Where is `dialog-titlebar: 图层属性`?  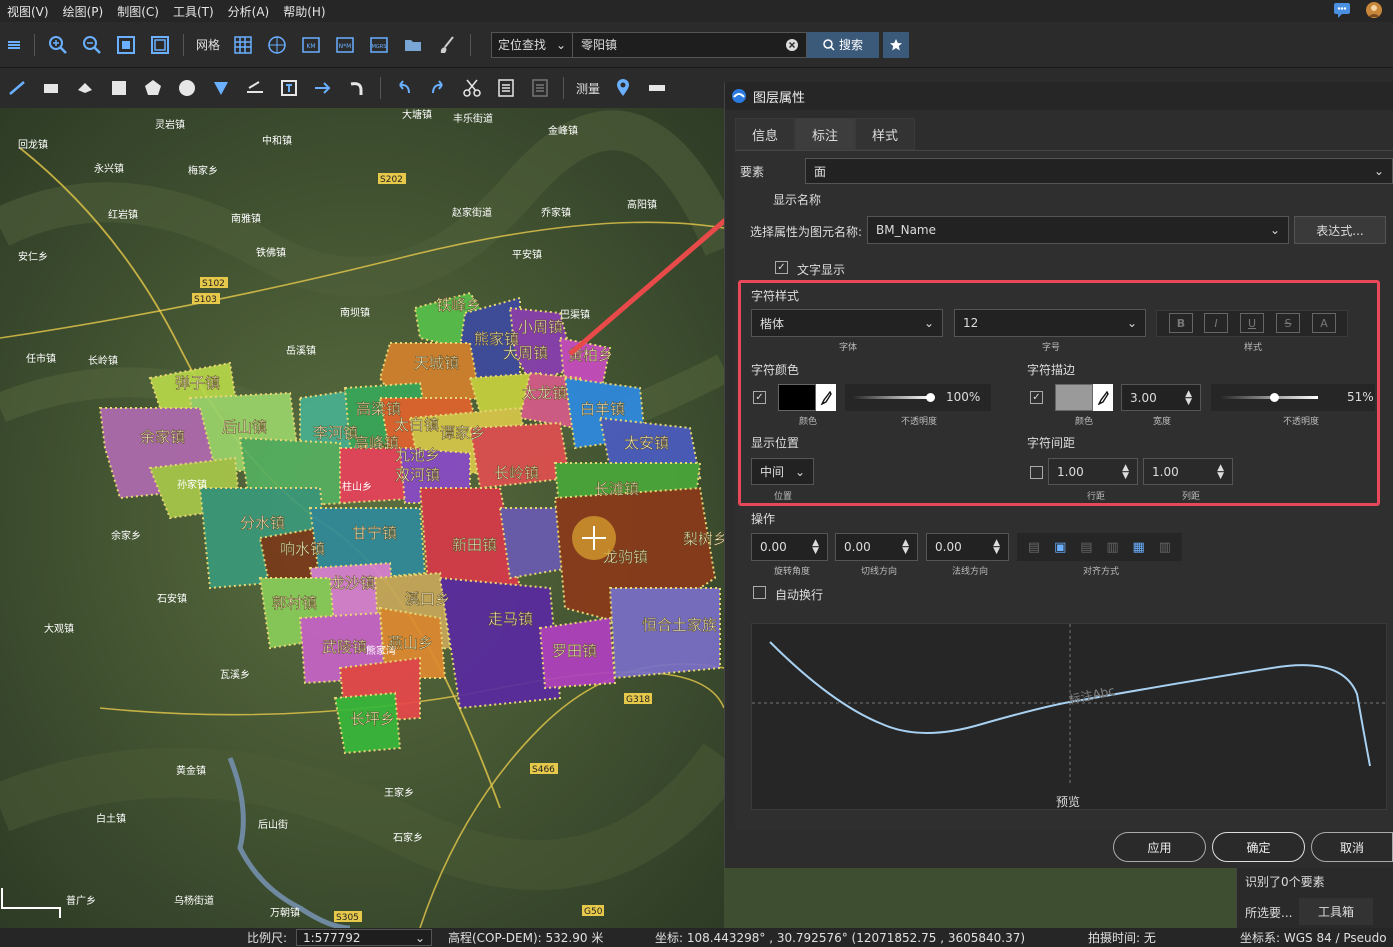 dialog-titlebar: 图层属性 is located at coordinates (1059, 96).